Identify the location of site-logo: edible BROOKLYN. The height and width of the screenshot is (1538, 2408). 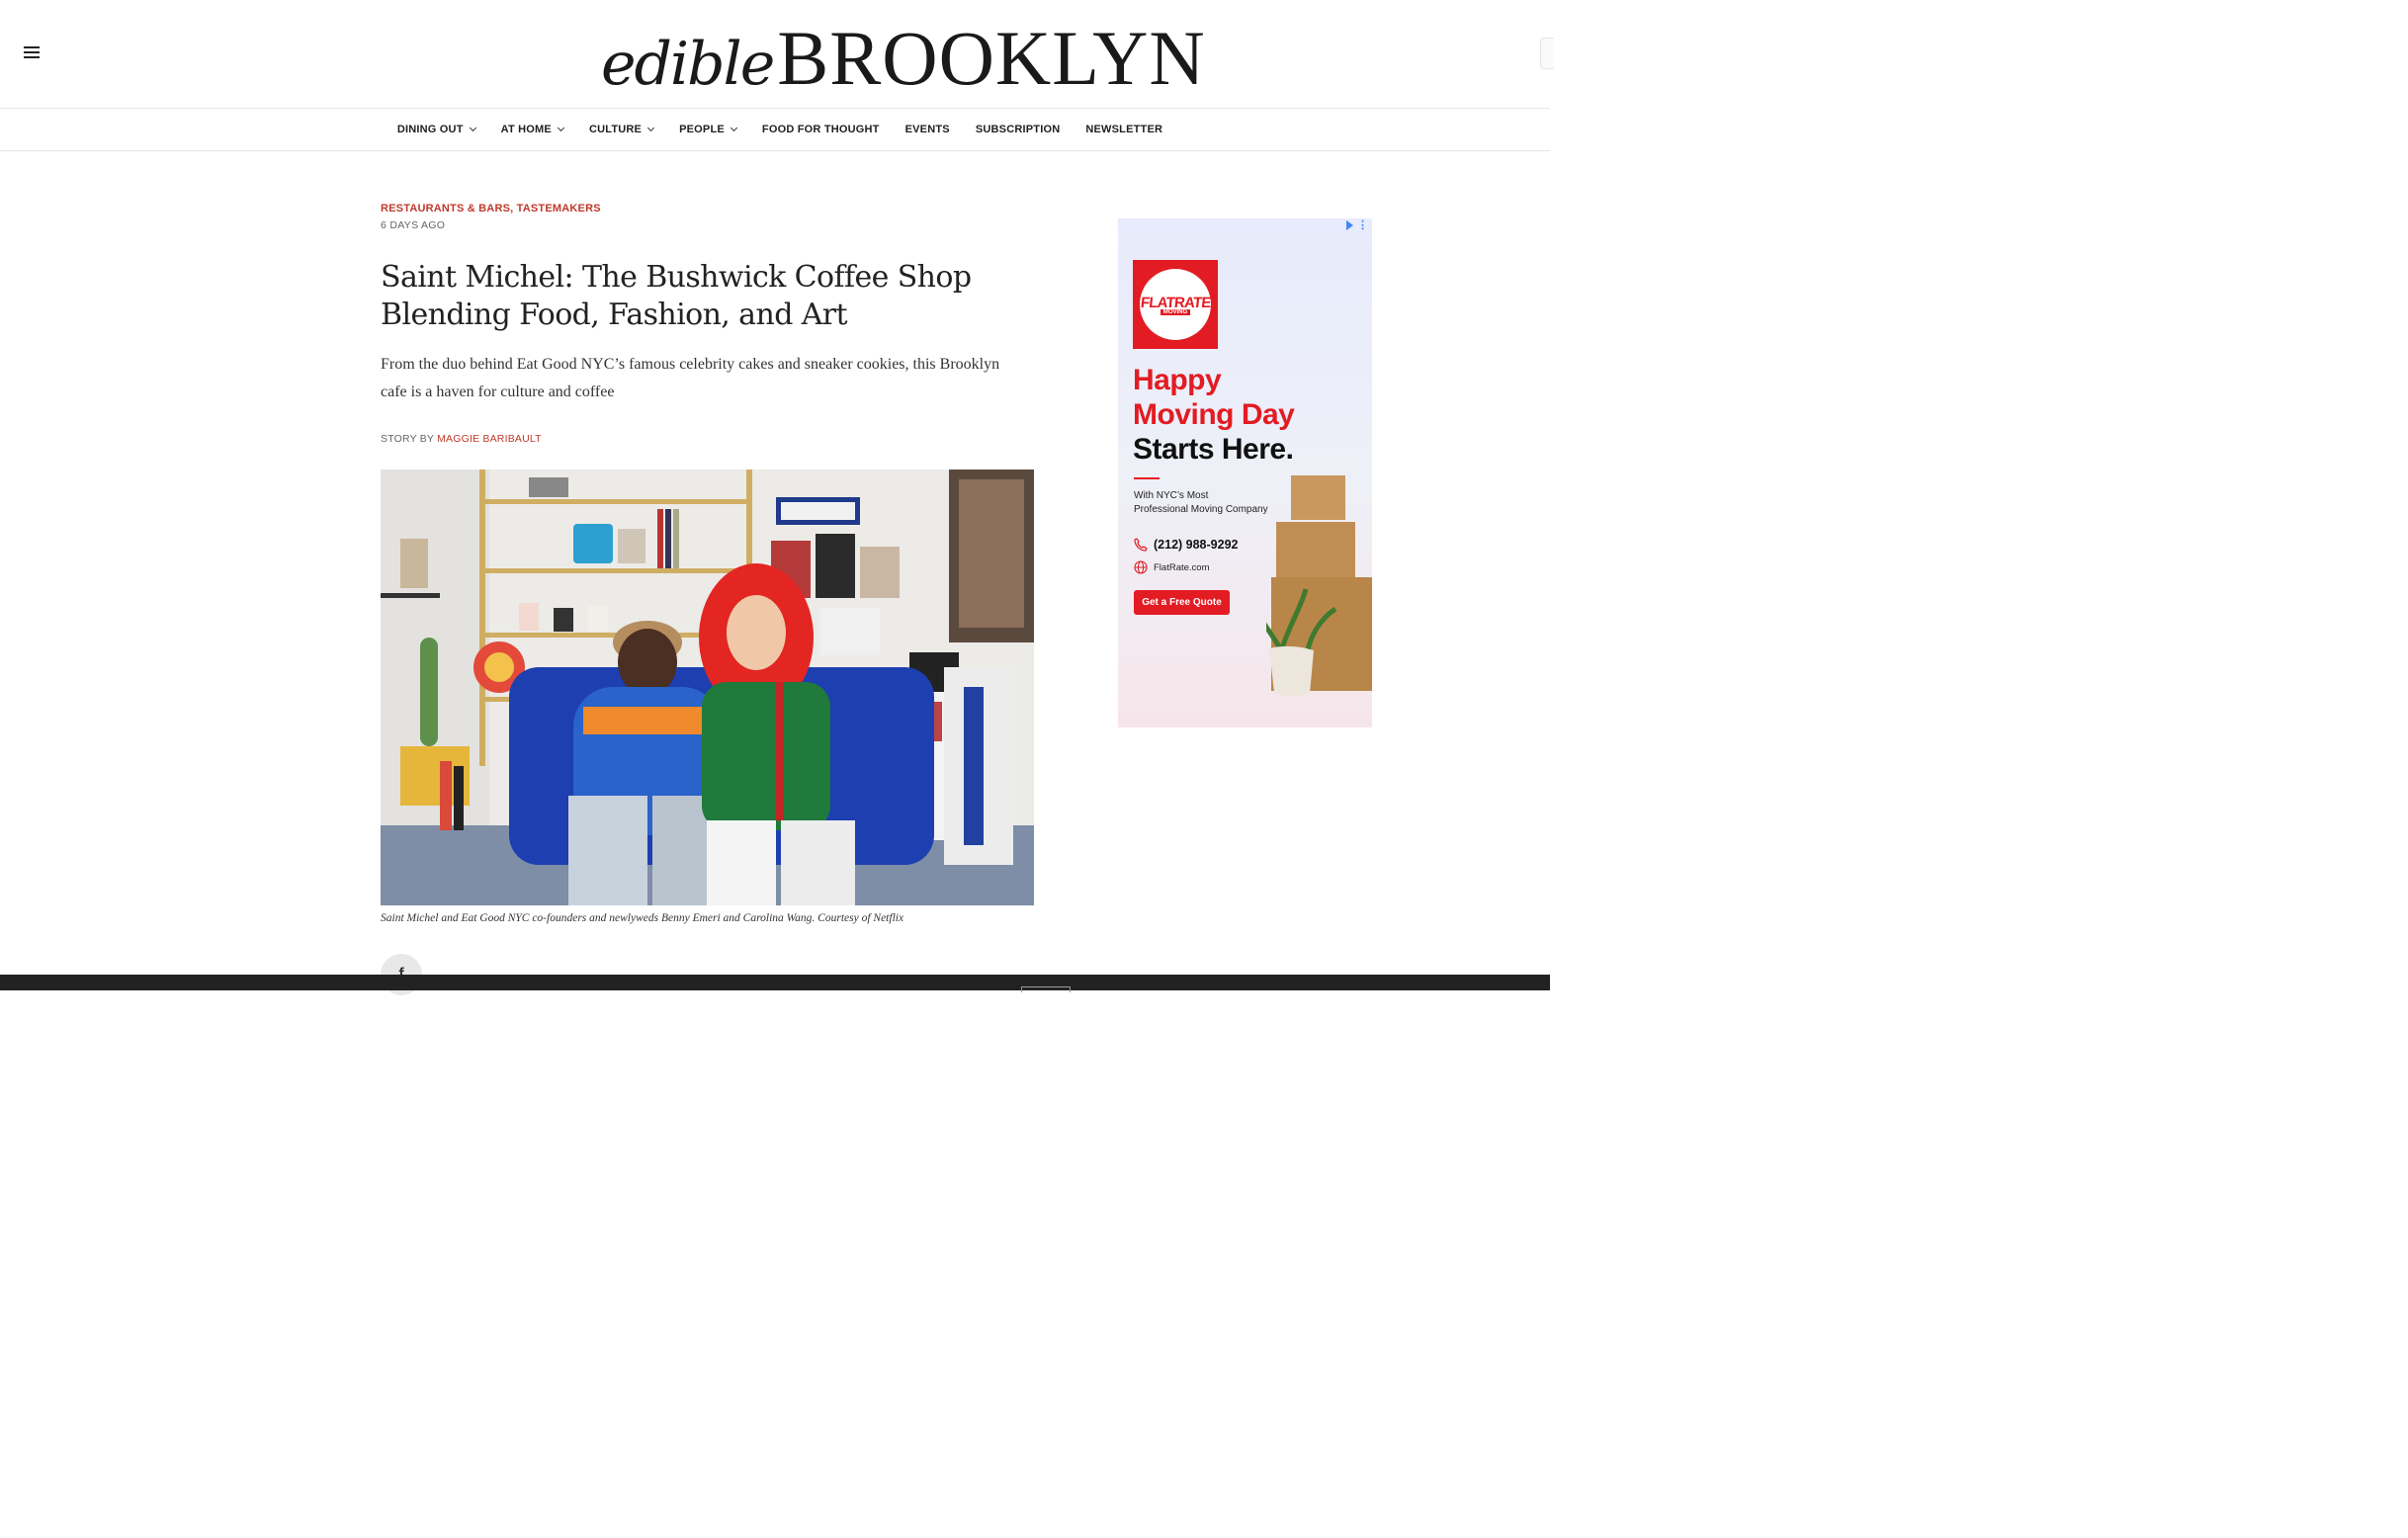
(904, 57).